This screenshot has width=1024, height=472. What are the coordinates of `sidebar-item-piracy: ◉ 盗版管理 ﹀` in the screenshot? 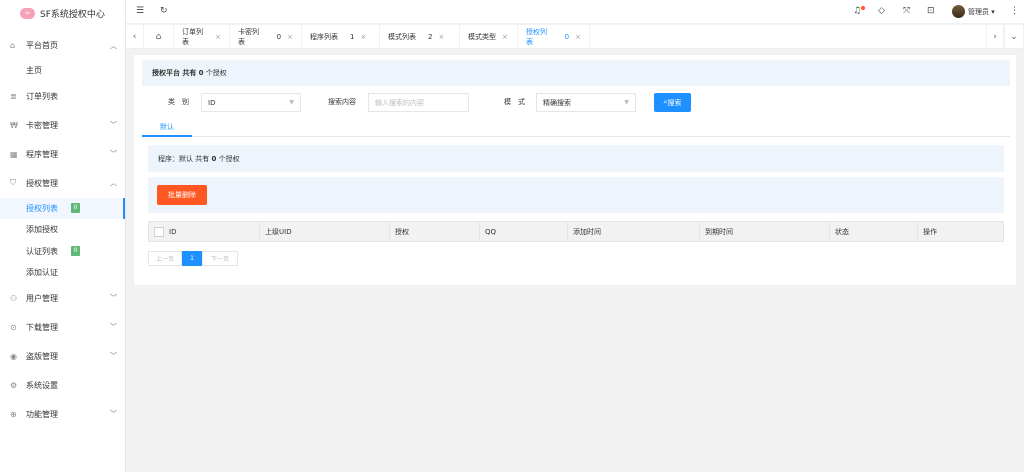 It's located at (62, 356).